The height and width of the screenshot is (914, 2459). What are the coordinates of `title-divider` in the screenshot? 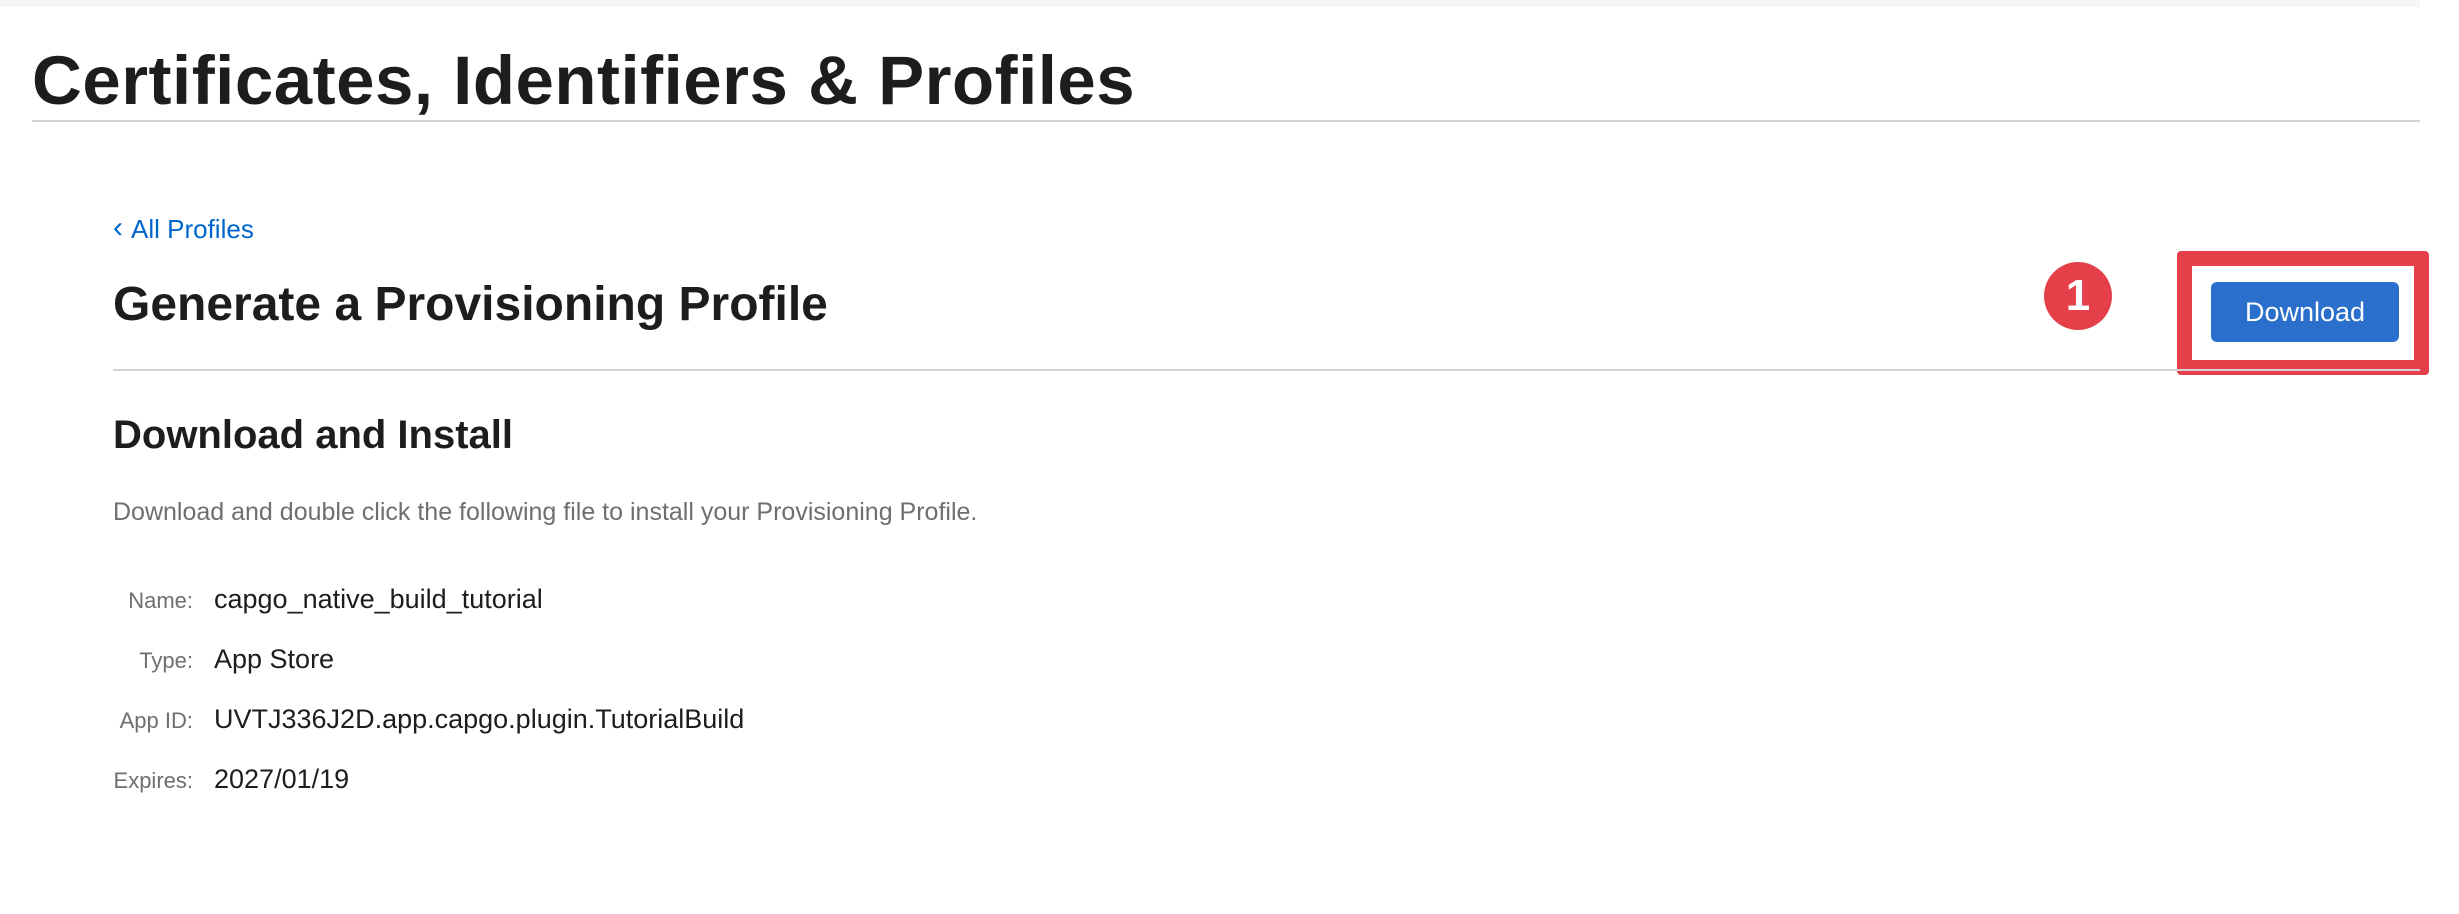 It's located at (1226, 121).